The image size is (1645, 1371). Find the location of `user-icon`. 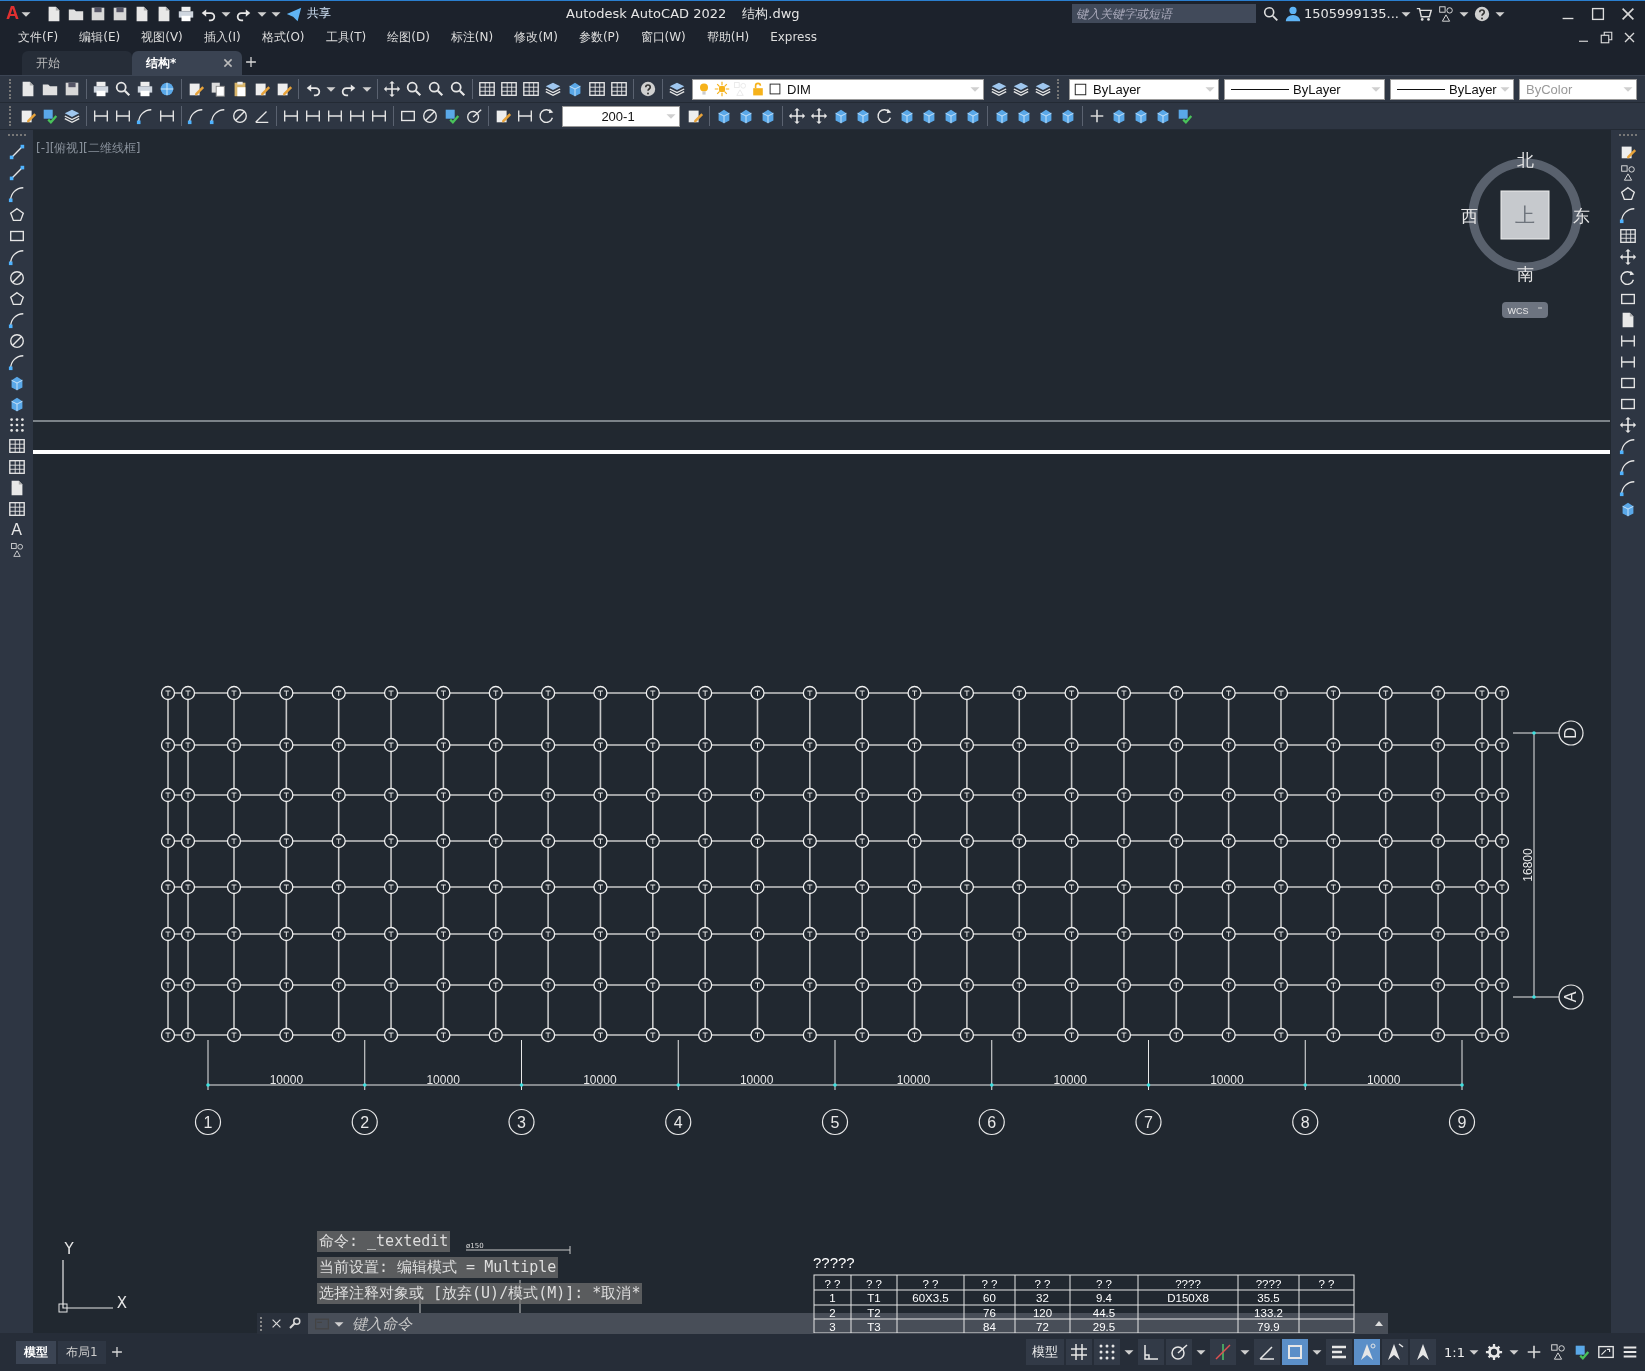

user-icon is located at coordinates (1292, 13).